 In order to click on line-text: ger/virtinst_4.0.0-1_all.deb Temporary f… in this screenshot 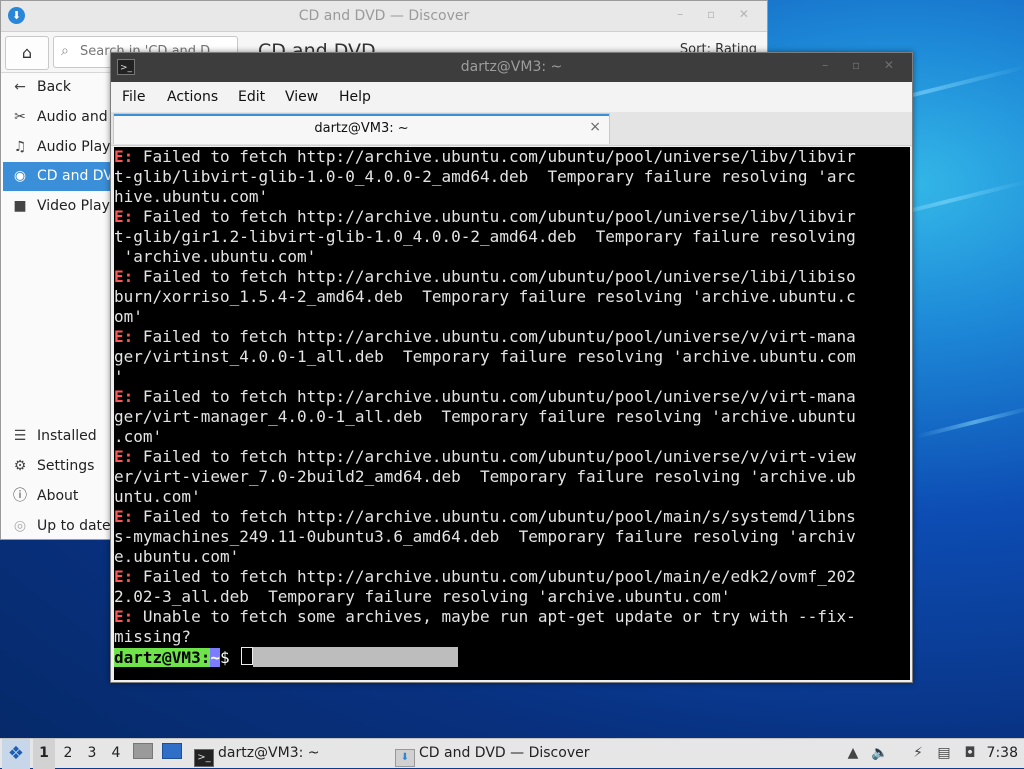, I will do `click(485, 356)`.